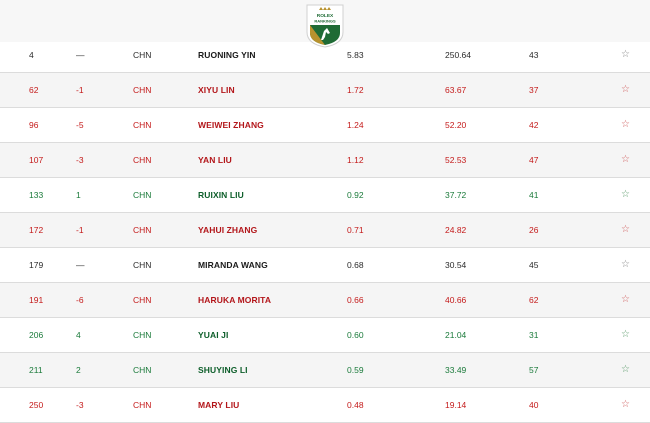 The height and width of the screenshot is (423, 650). I want to click on average-points-cell: 5.83, so click(355, 55).